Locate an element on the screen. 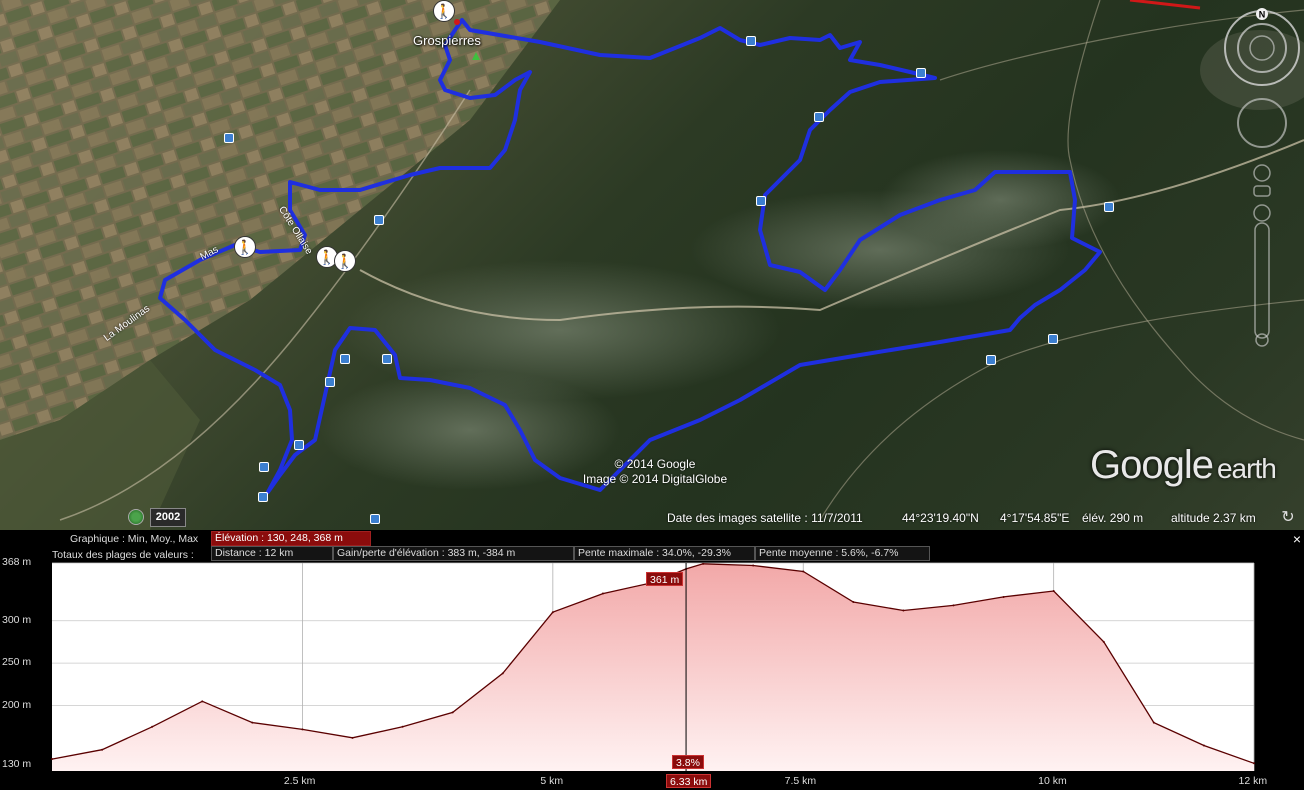 The image size is (1304, 790). cursor-elevation-tag: 361 m is located at coordinates (665, 579).